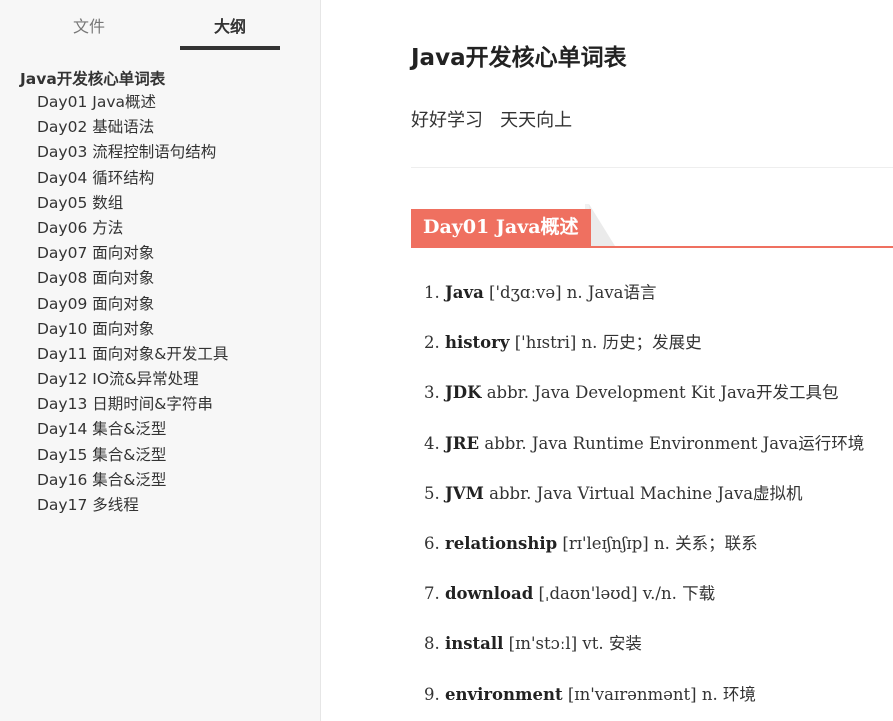 This screenshot has width=893, height=721. I want to click on entry-definition: ['dʒɑːvə] n. Java语言, so click(573, 292).